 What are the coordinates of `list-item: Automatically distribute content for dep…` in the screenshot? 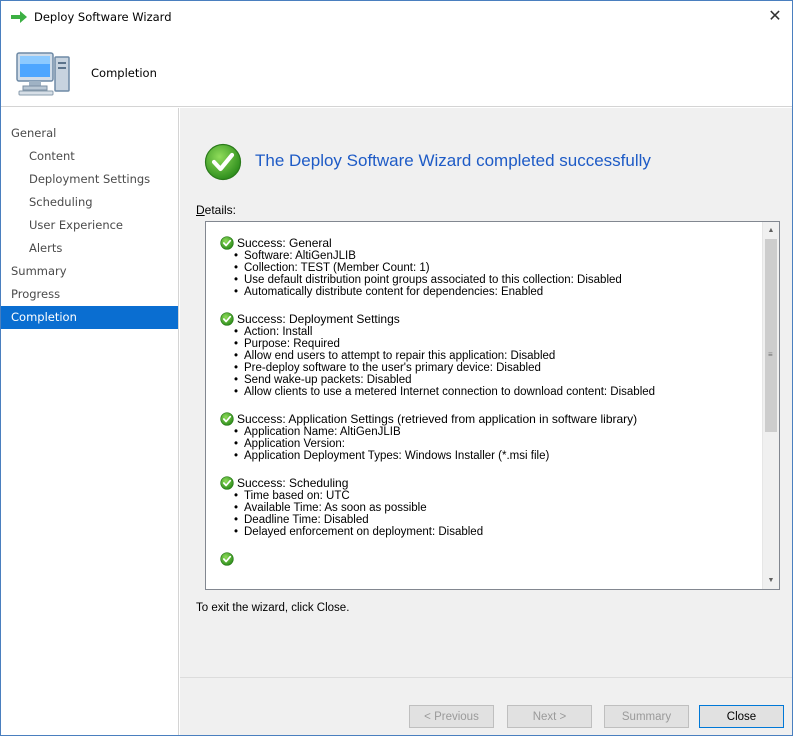 It's located at (498, 292).